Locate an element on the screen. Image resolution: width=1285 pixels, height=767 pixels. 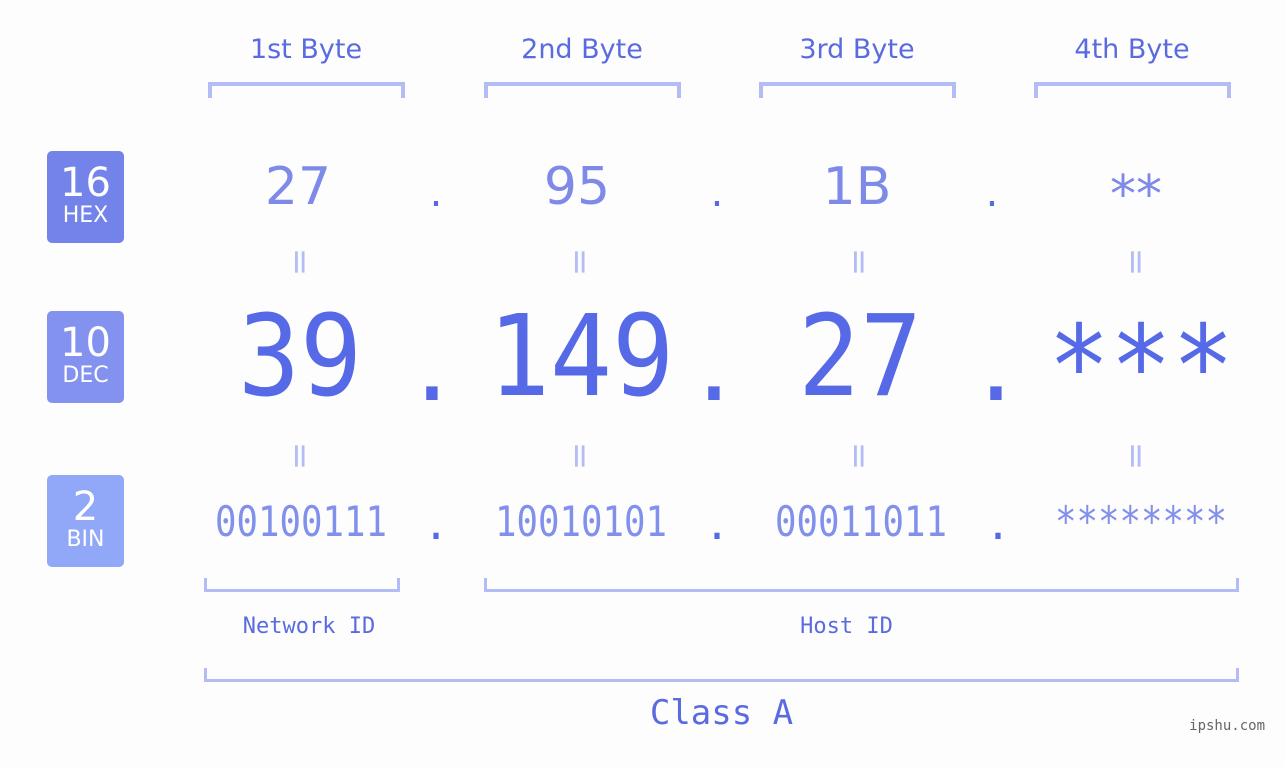
hex-badge: 16 HEX is located at coordinates (85, 197).